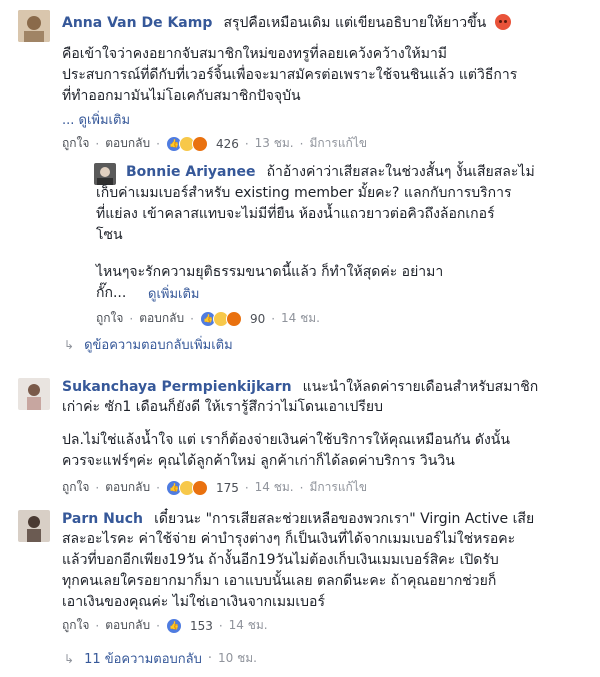 Image resolution: width=600 pixels, height=677 pixels. Describe the element at coordinates (503, 22) in the screenshot. I see `angry-emoji-icon` at that location.